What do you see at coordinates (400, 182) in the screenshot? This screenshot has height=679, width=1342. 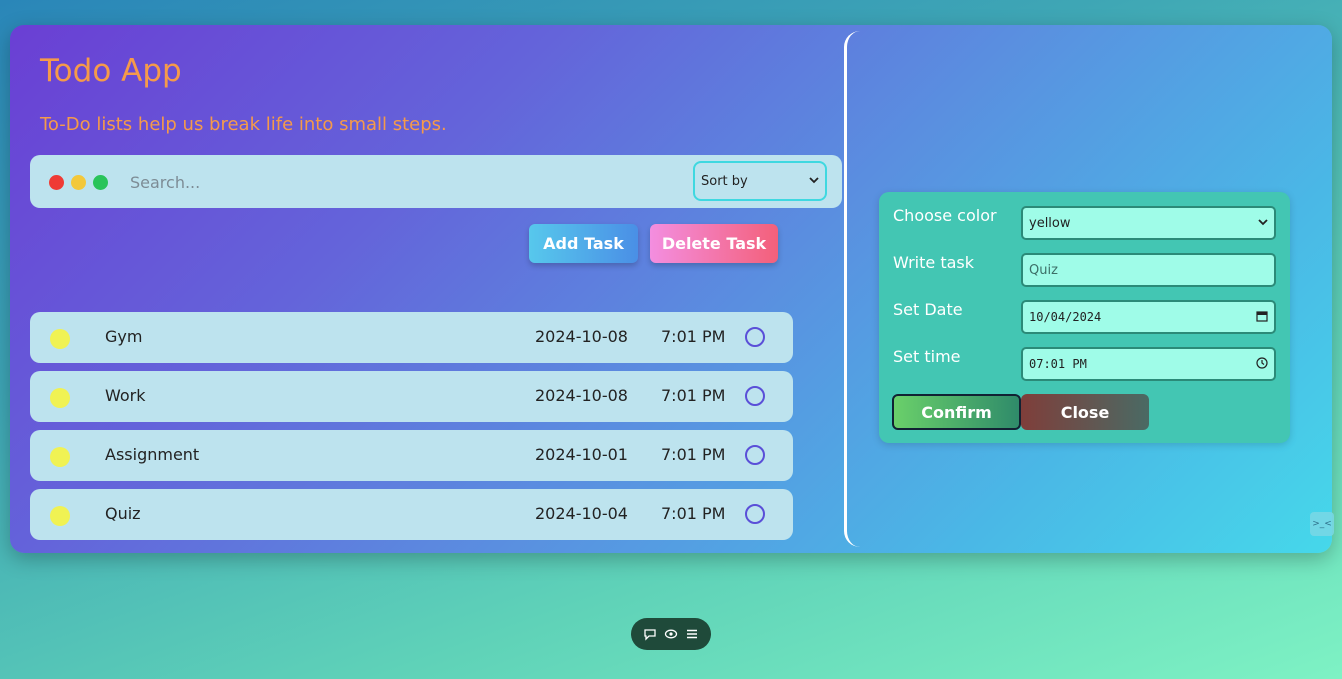 I see `search-input` at bounding box center [400, 182].